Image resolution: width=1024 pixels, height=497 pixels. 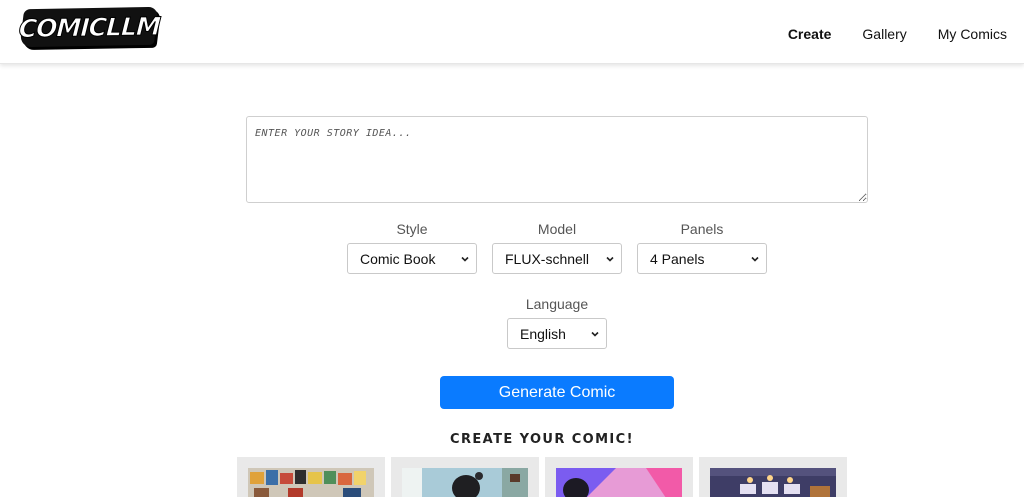 What do you see at coordinates (412, 229) in the screenshot?
I see `style-label: Style` at bounding box center [412, 229].